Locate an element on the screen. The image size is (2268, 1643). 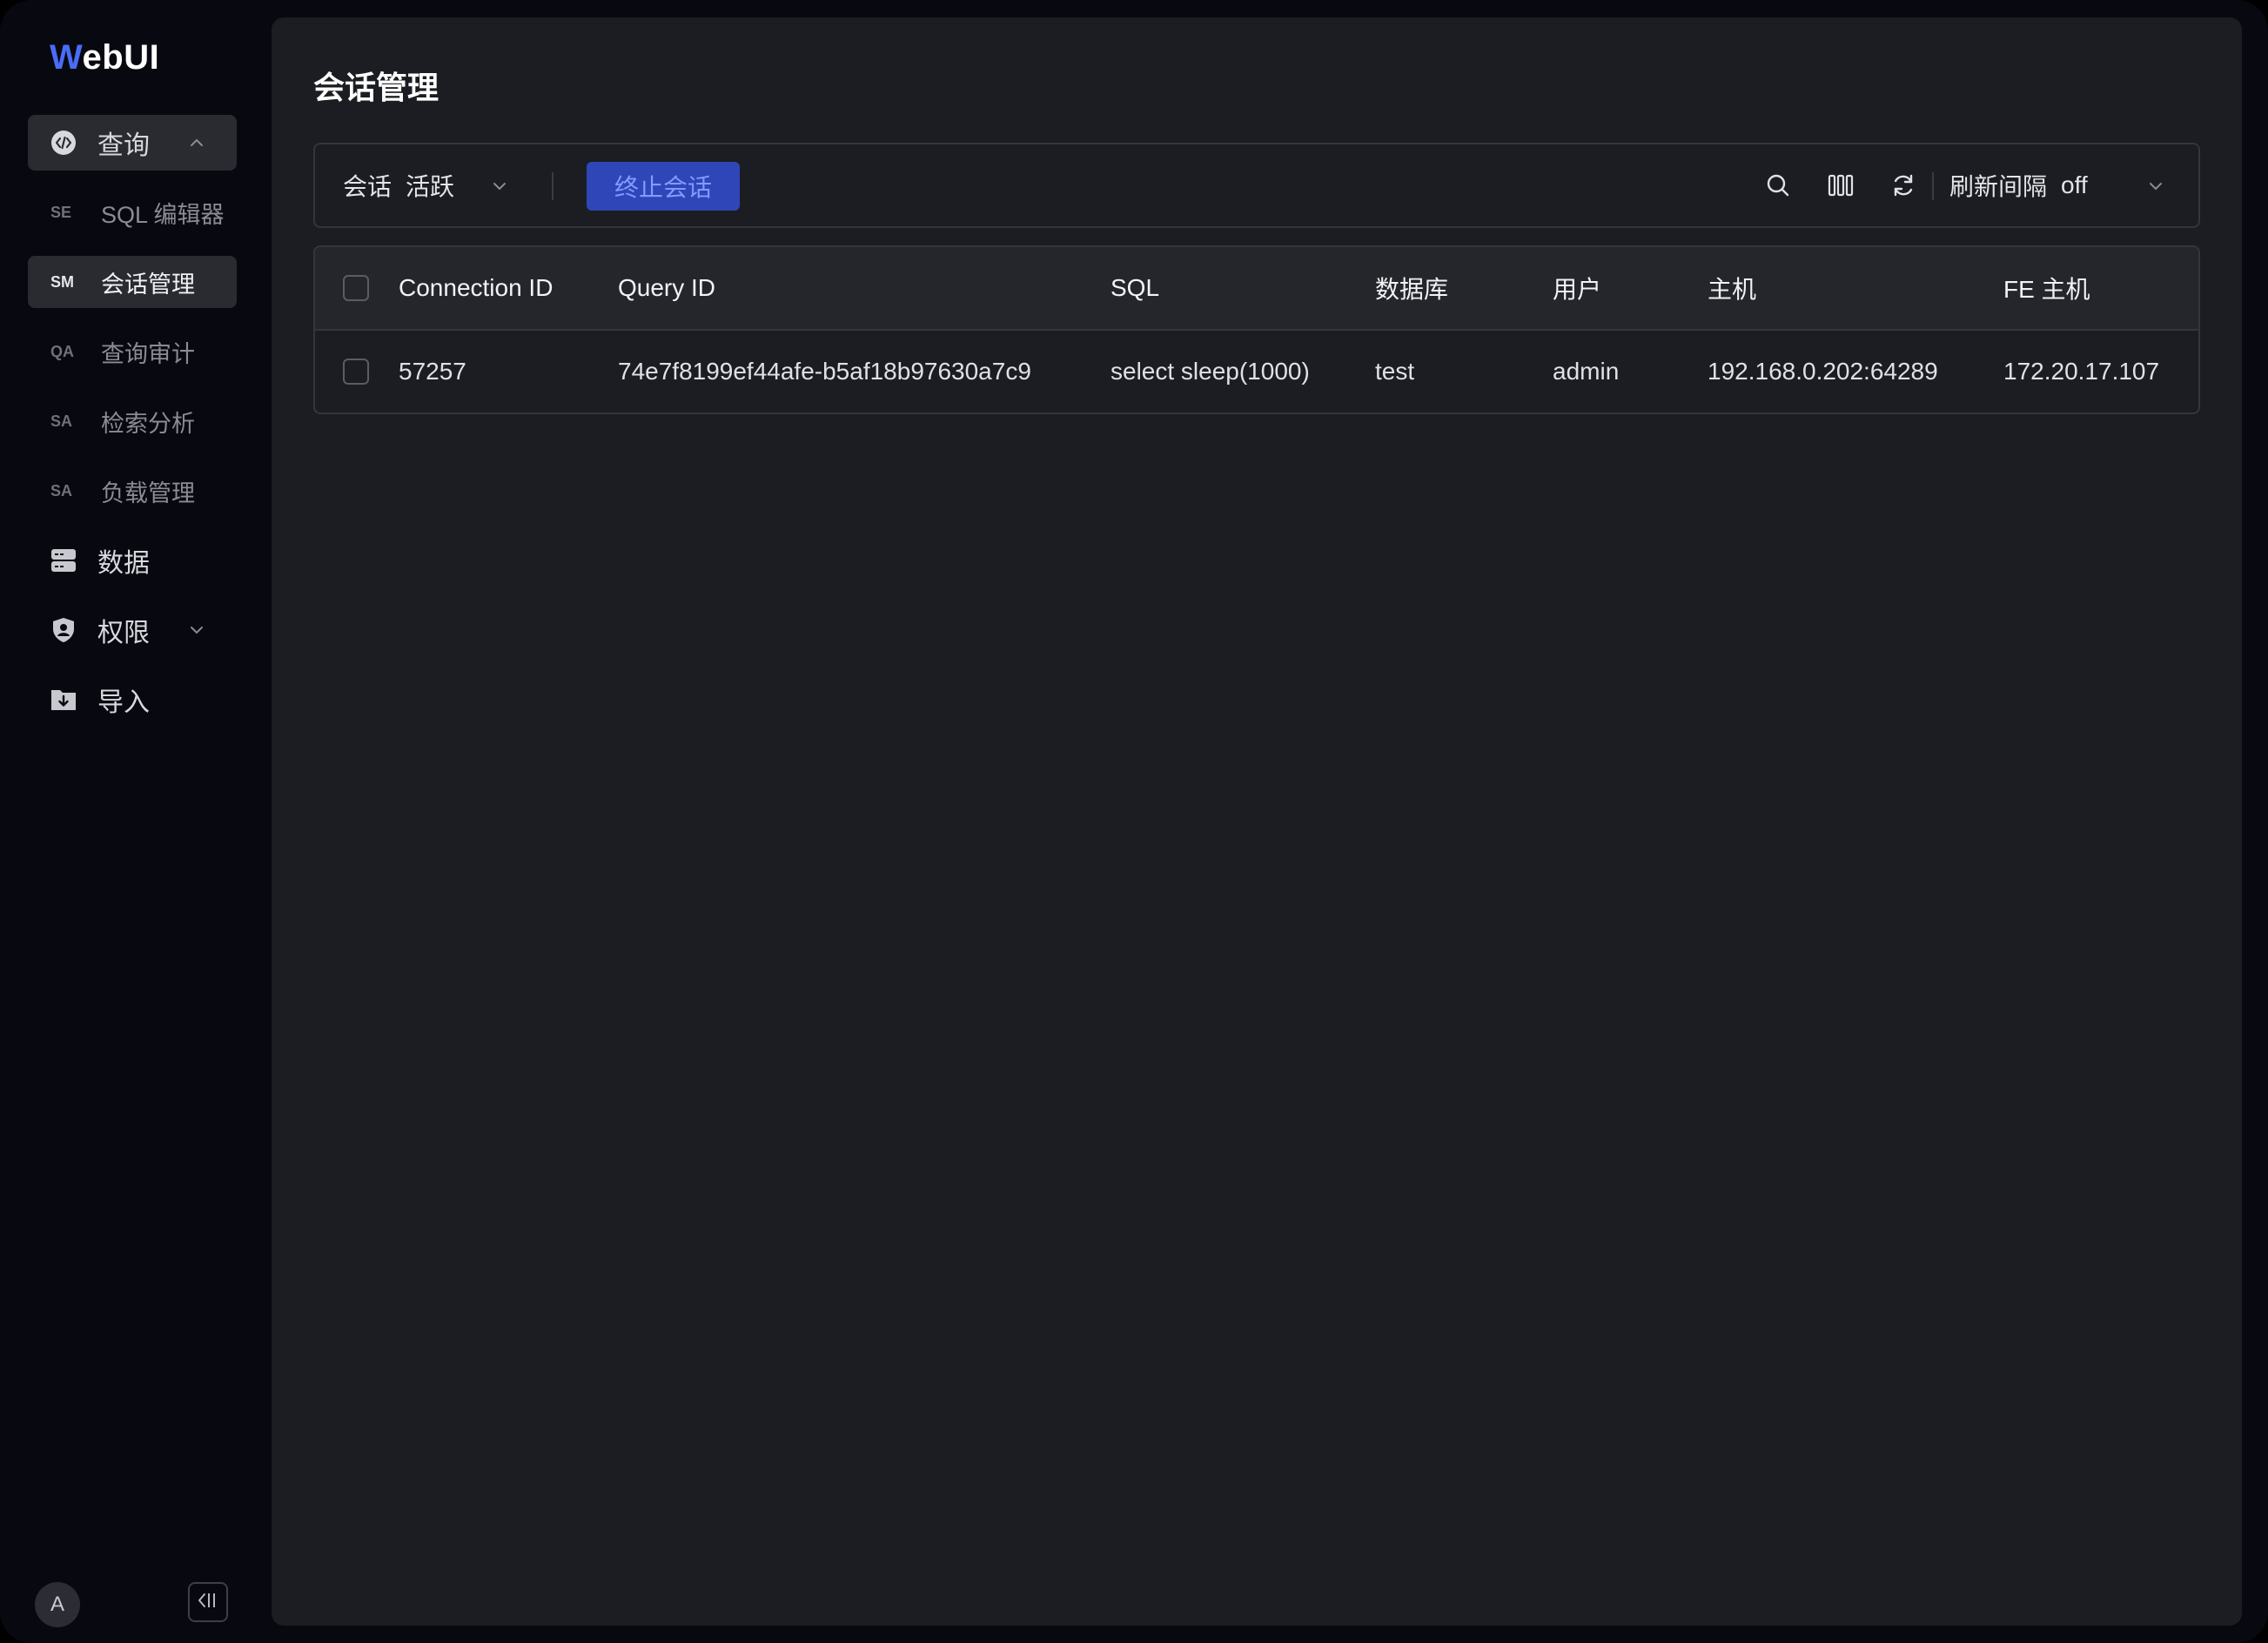
sidebar-item-session-management: SM 会话管理 is located at coordinates (132, 282).